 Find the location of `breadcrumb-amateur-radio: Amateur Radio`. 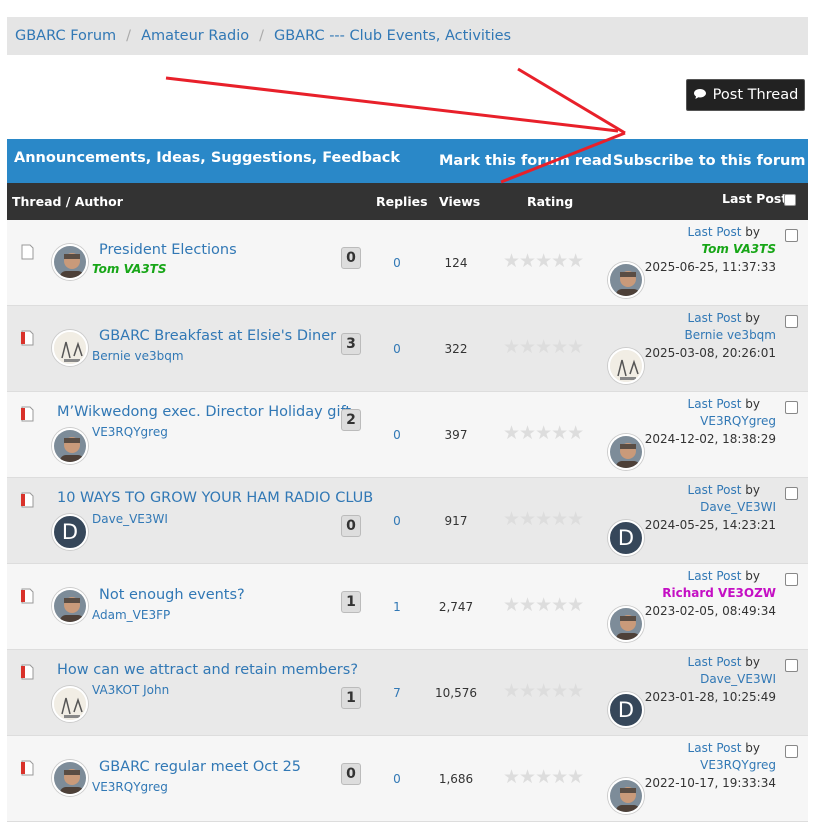

breadcrumb-amateur-radio: Amateur Radio is located at coordinates (195, 36).